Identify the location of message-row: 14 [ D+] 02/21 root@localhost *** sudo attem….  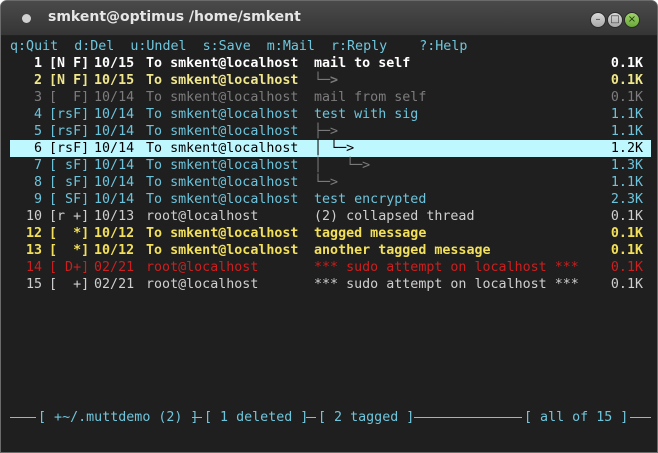
(330, 267).